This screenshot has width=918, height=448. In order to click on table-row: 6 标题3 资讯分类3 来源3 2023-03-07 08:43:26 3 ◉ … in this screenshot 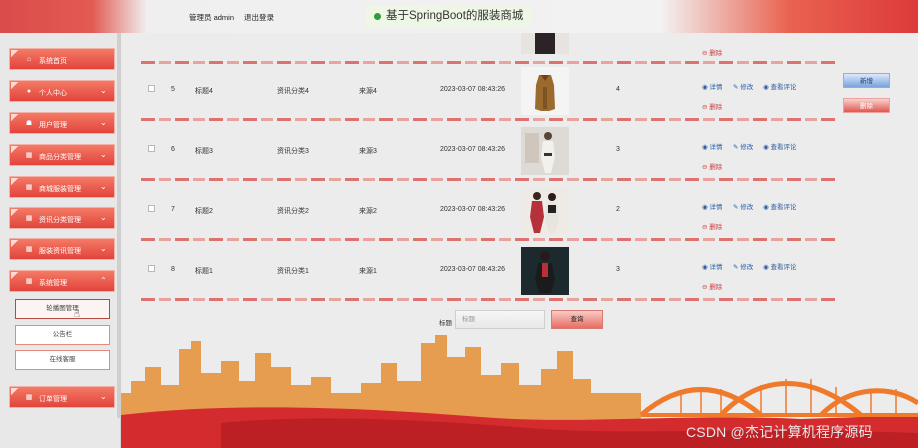, I will do `click(478, 150)`.